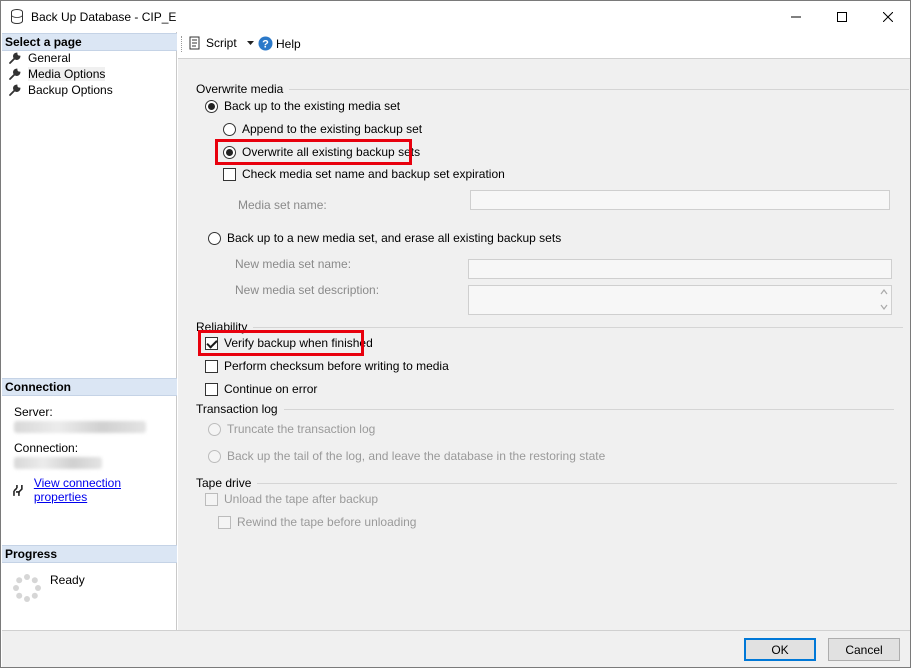  Describe the element at coordinates (456, 648) in the screenshot. I see `dialog-button-bar: OK Cancel` at that location.